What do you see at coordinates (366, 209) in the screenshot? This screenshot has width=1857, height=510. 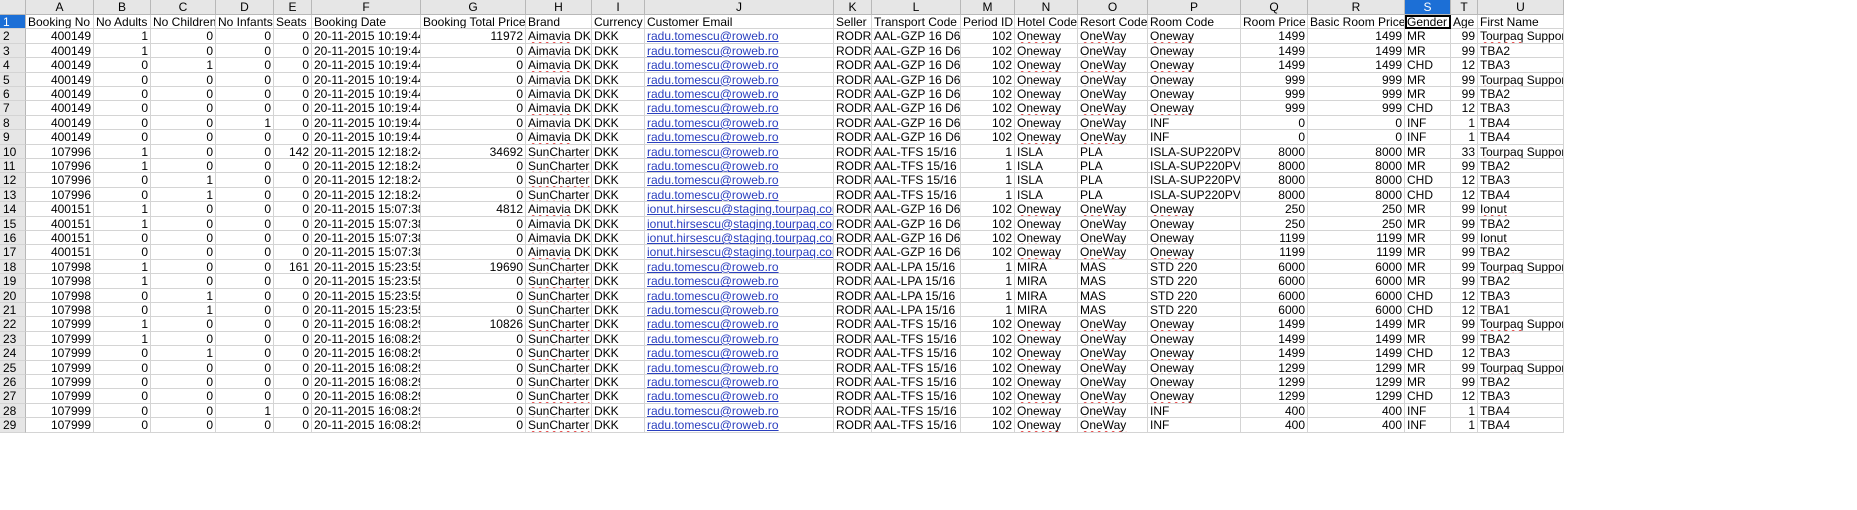 I see `table-cell: 20-11-2015 15:07:38` at bounding box center [366, 209].